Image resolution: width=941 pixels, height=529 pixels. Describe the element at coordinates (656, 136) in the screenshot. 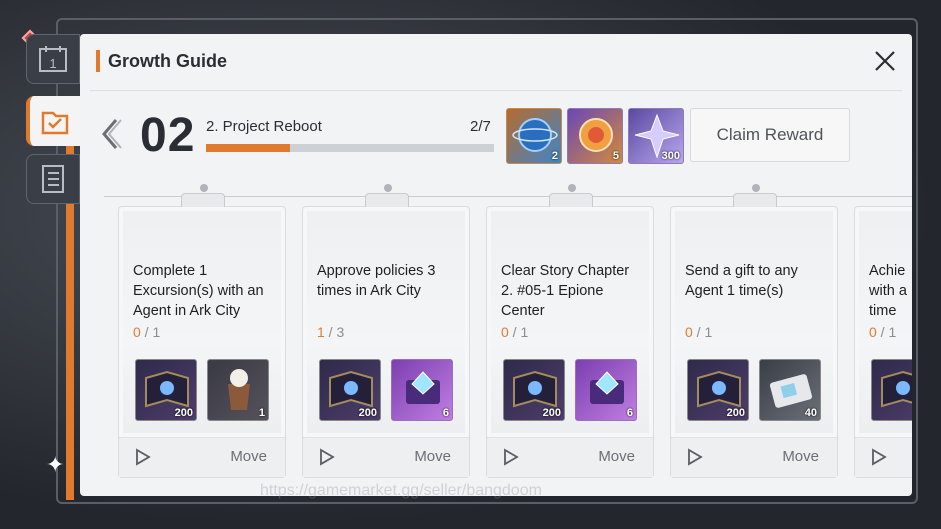

I see `reward-item: 300` at that location.